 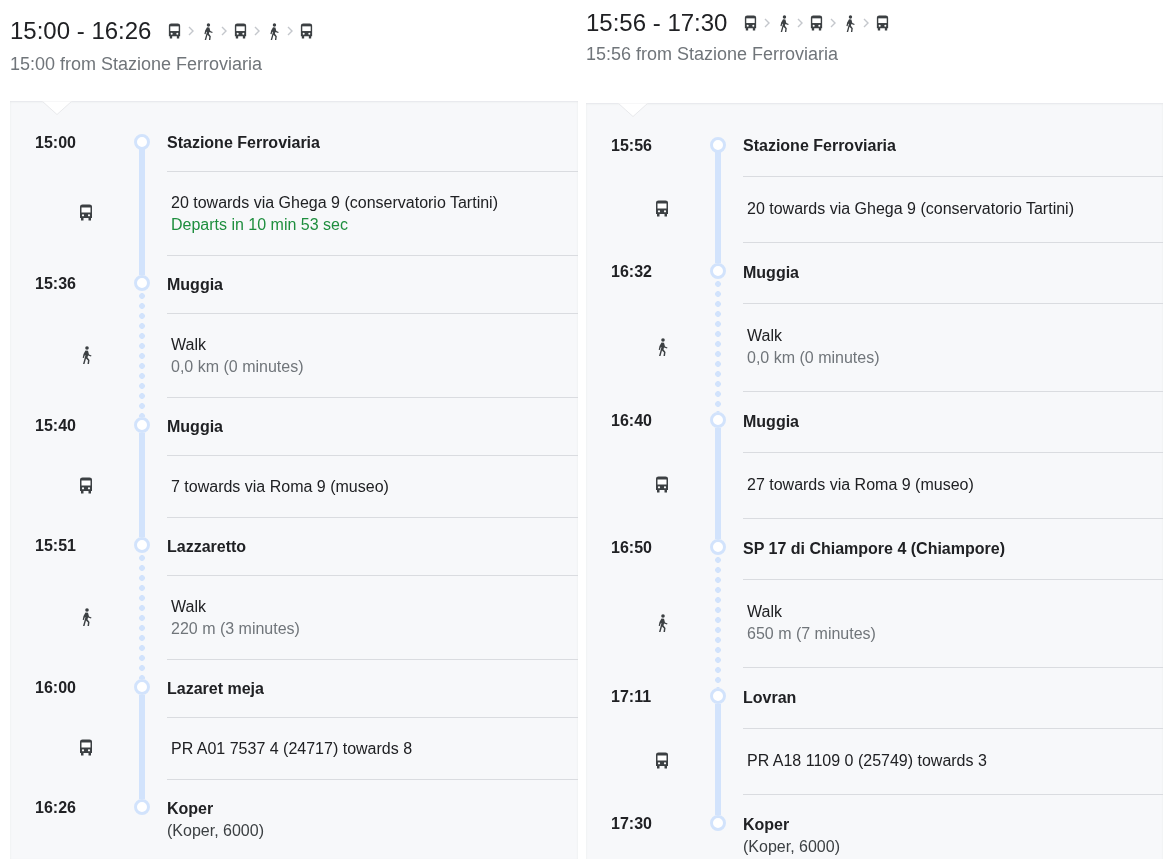 What do you see at coordinates (55, 284) in the screenshot?
I see `stop-time: 15:36` at bounding box center [55, 284].